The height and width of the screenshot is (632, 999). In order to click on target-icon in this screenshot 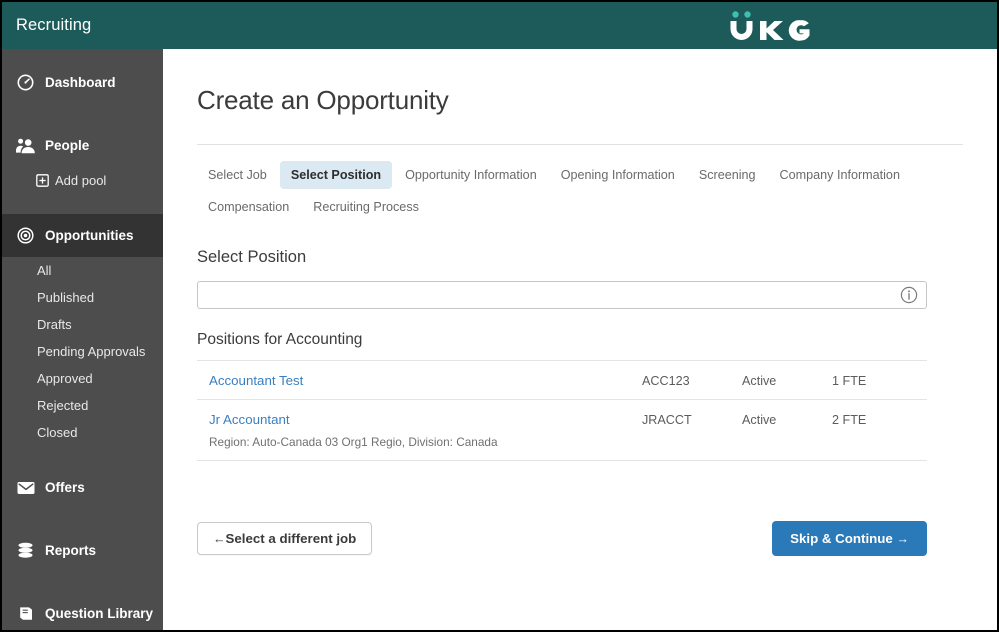, I will do `click(25, 235)`.